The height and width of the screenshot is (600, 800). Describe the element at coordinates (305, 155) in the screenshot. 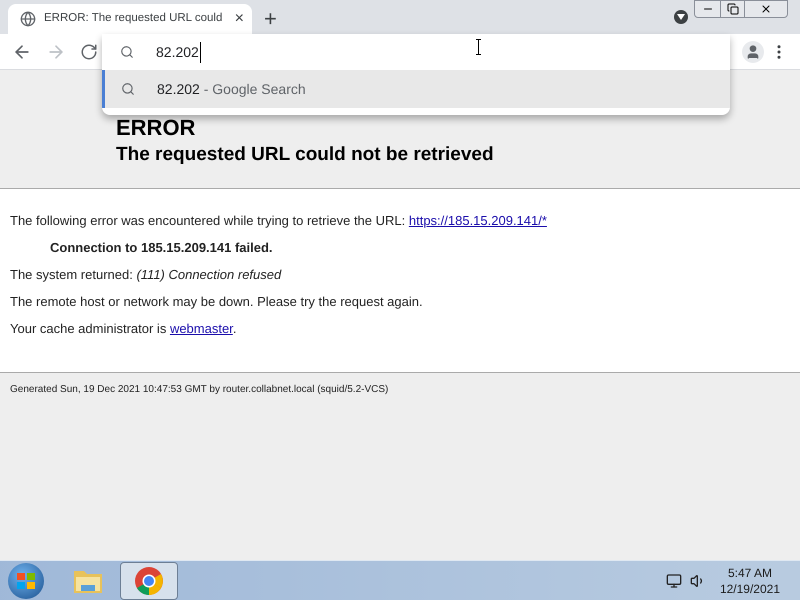

I see `error-subheading: The requested URL could not be retrieved` at that location.